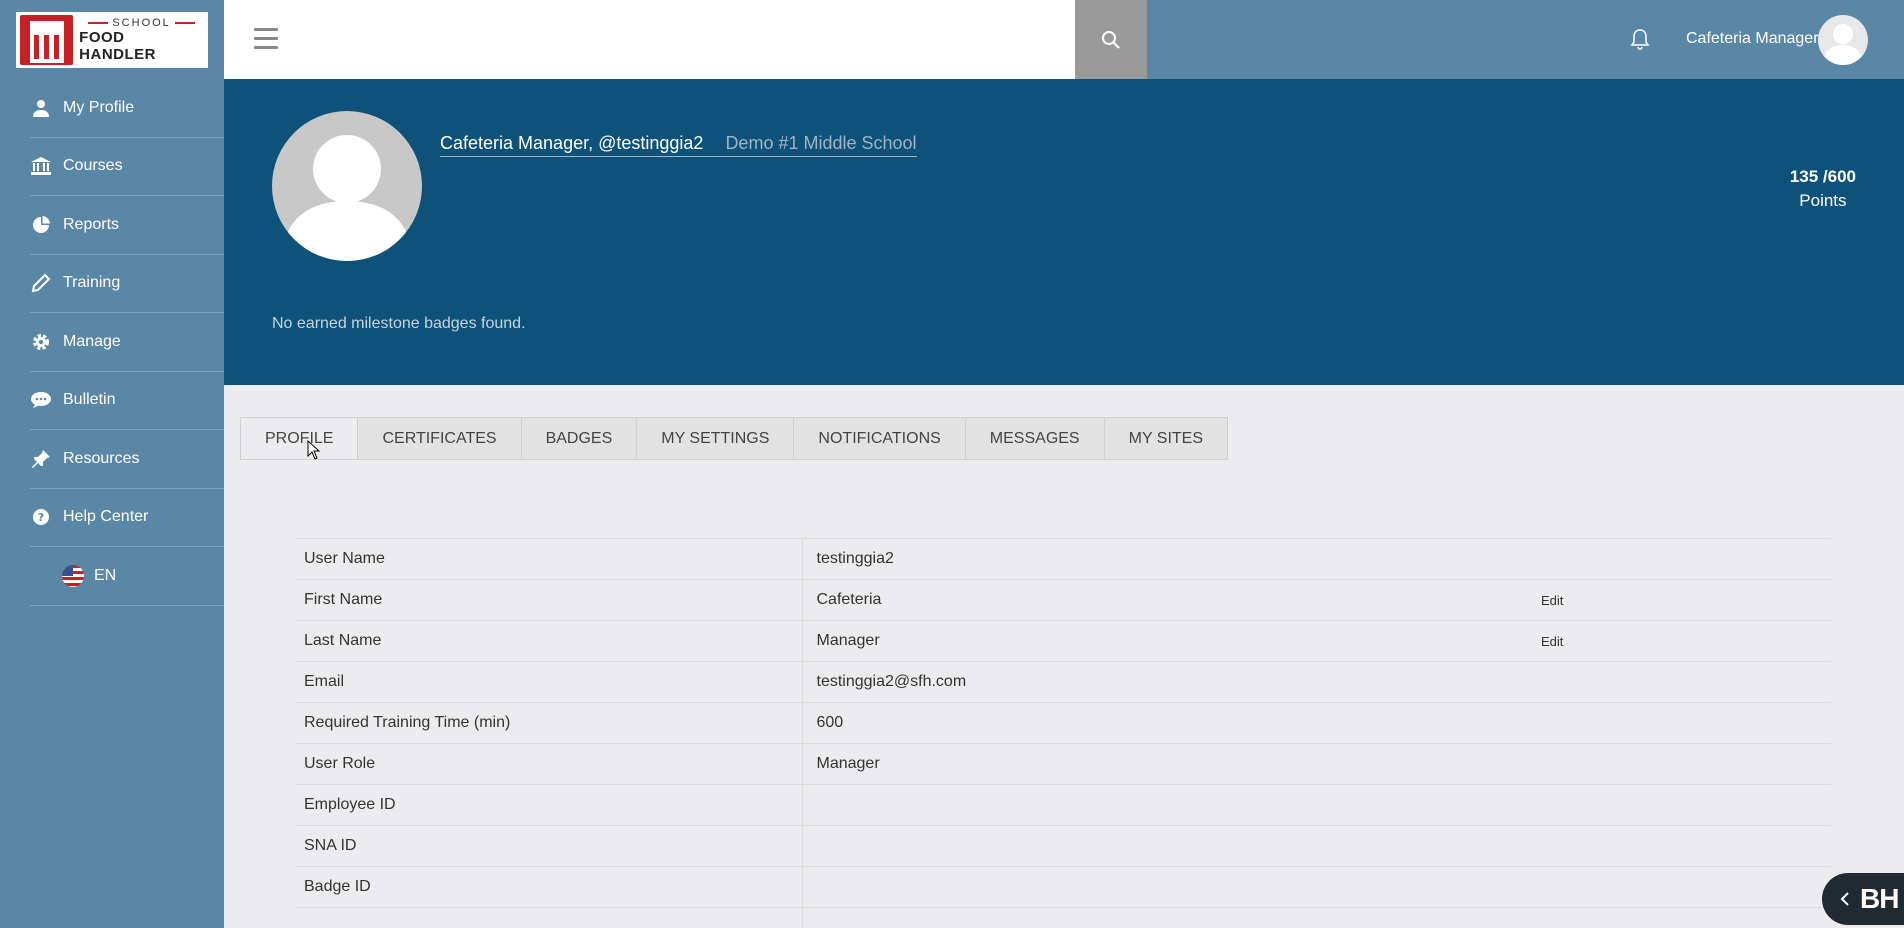  Describe the element at coordinates (41, 283) in the screenshot. I see `pencil-icon` at that location.